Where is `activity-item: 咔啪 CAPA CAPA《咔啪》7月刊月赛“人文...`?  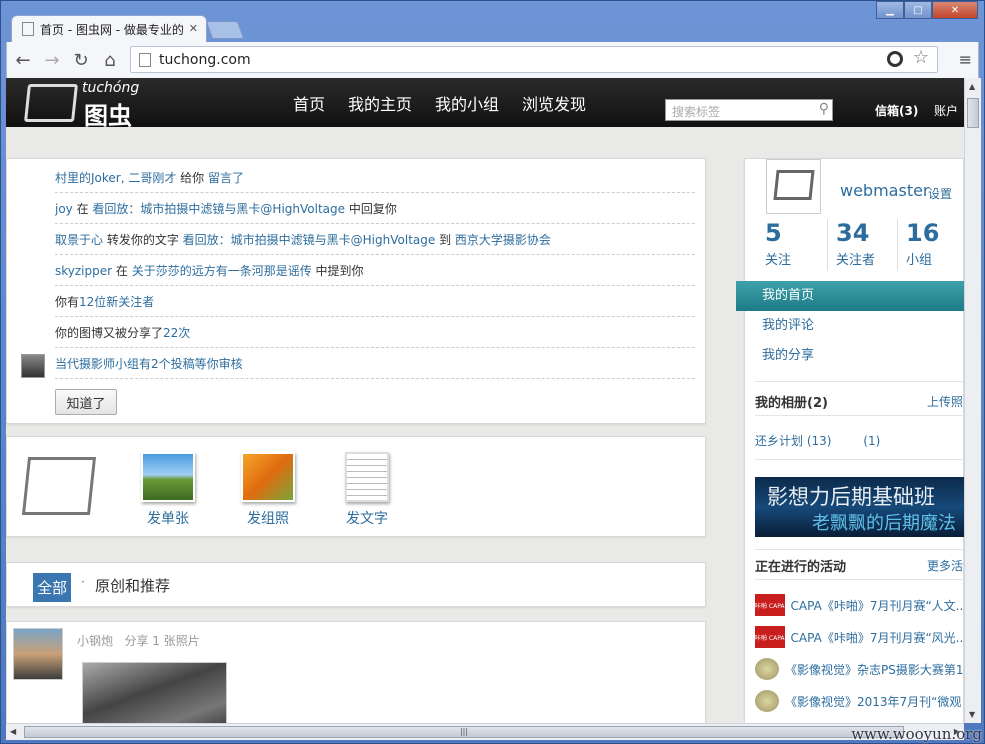
activity-item: 咔啪 CAPA CAPA《咔啪》7月刊月赛“人文... is located at coordinates (859, 605).